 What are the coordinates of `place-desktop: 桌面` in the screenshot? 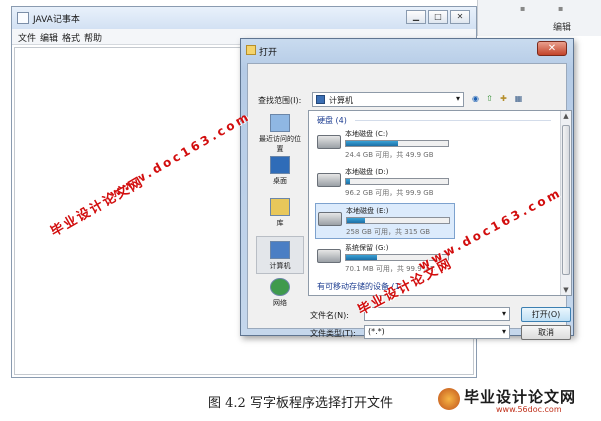 It's located at (280, 171).